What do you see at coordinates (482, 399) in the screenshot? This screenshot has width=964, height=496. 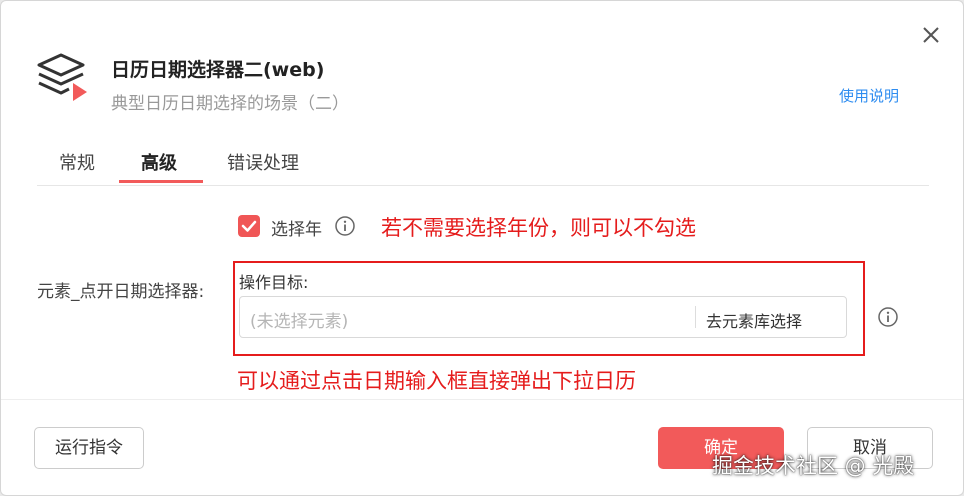 I see `footer-divider` at bounding box center [482, 399].